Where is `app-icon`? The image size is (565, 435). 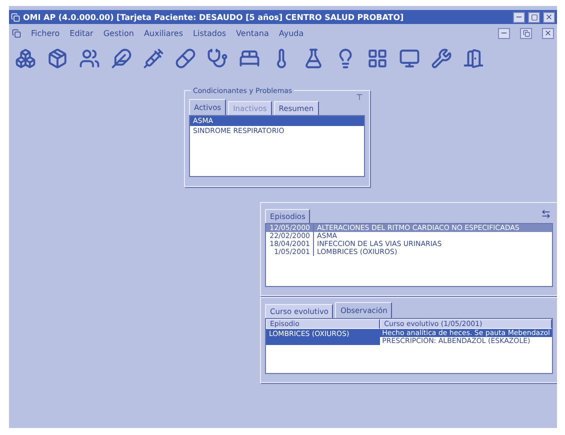
app-icon is located at coordinates (15, 17).